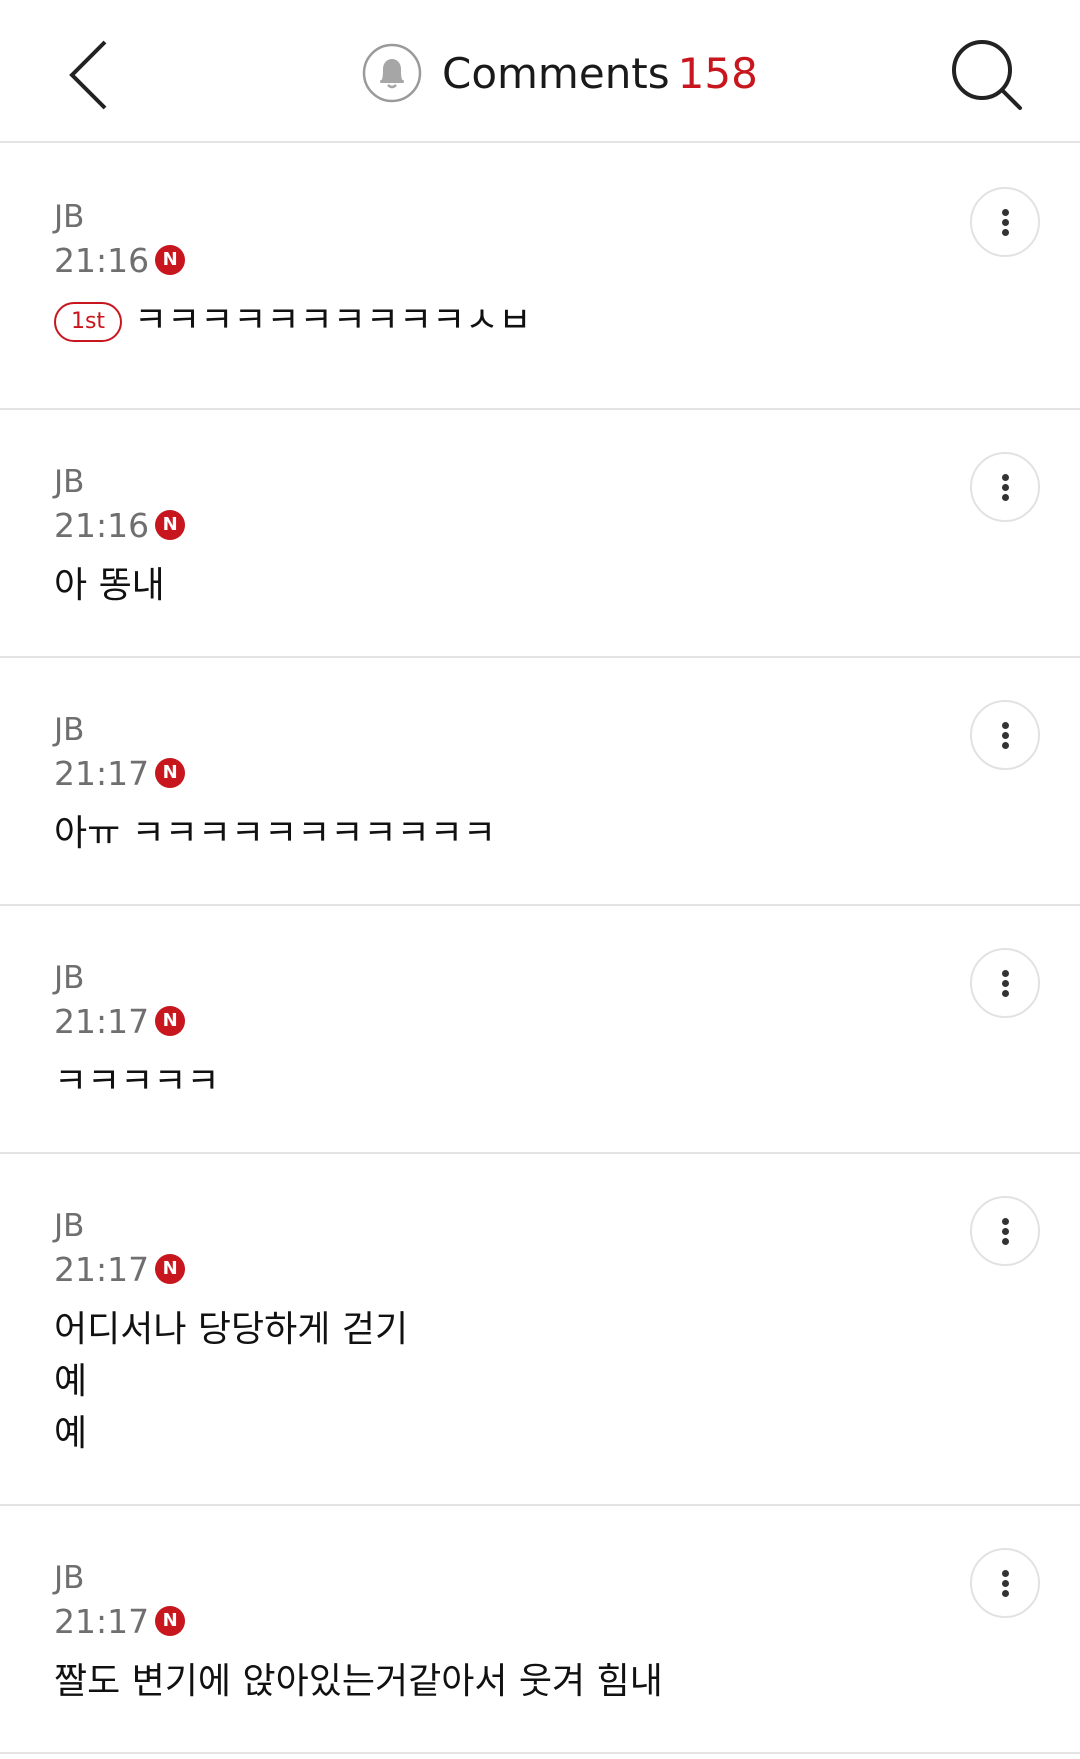 The height and width of the screenshot is (1759, 1080). I want to click on comment-text: 짤도 변기에 앉아있는거같아서 웃겨 힘내, so click(358, 1682).